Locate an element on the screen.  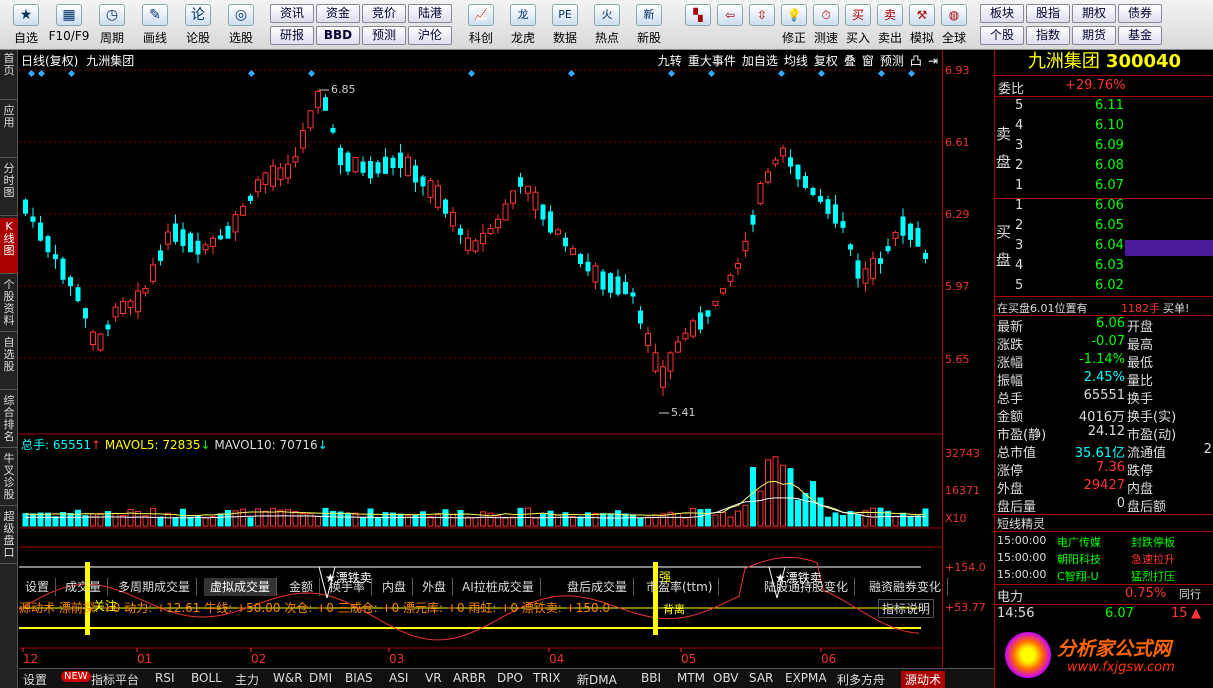
toolbar-chat-button: 论论股 is located at coordinates (198, 25).